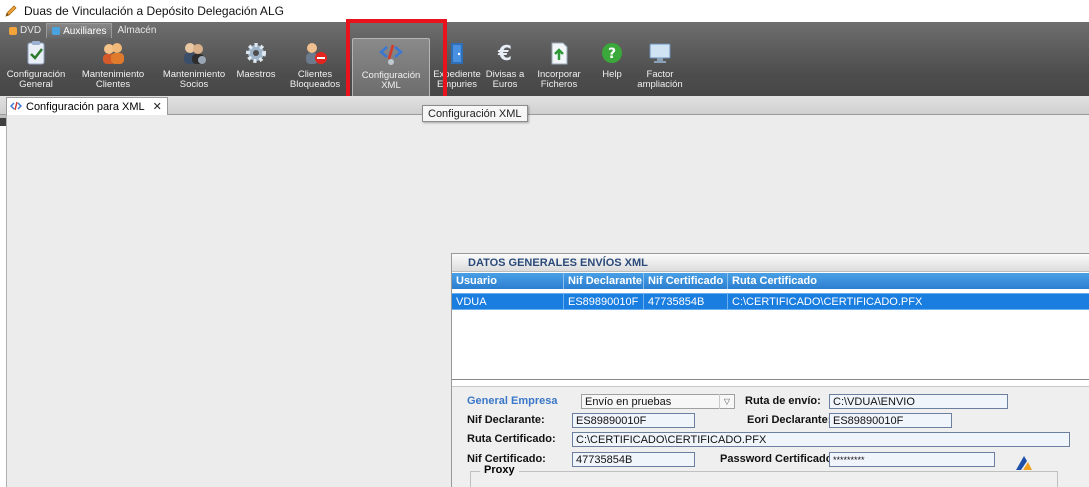 This screenshot has height=487, width=1089. I want to click on envio-mode-select: Envío en pruebas ▽, so click(658, 401).